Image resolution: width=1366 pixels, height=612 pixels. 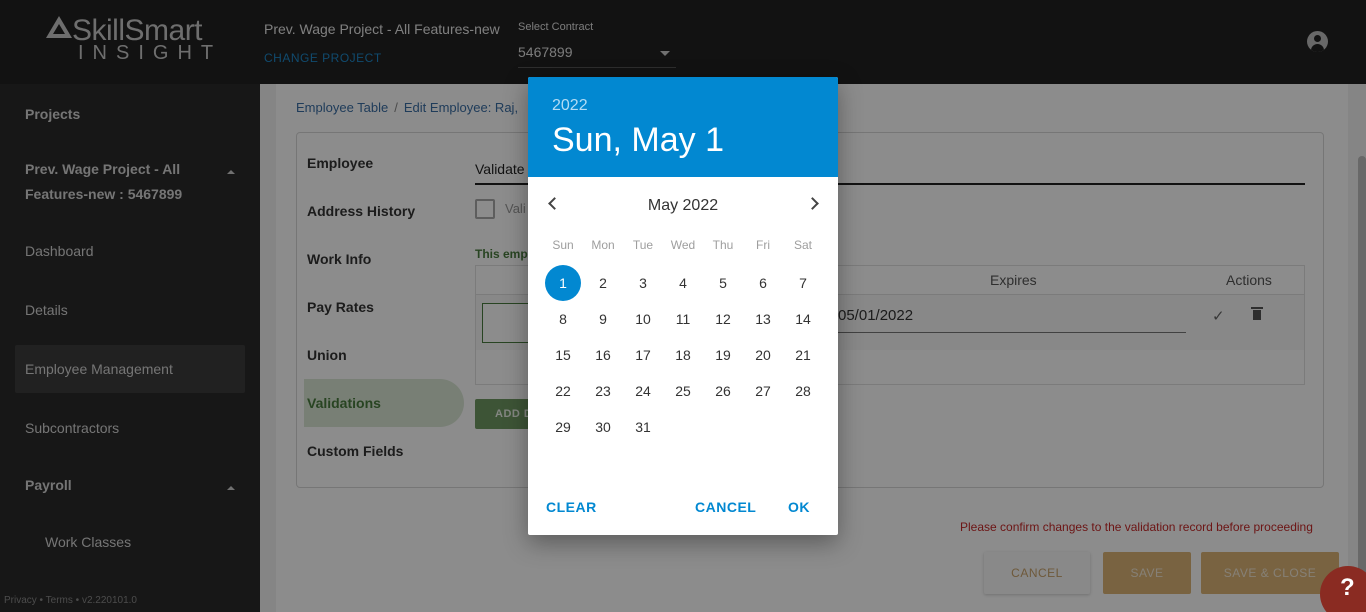 I want to click on calendar-day: 20, so click(x=763, y=355).